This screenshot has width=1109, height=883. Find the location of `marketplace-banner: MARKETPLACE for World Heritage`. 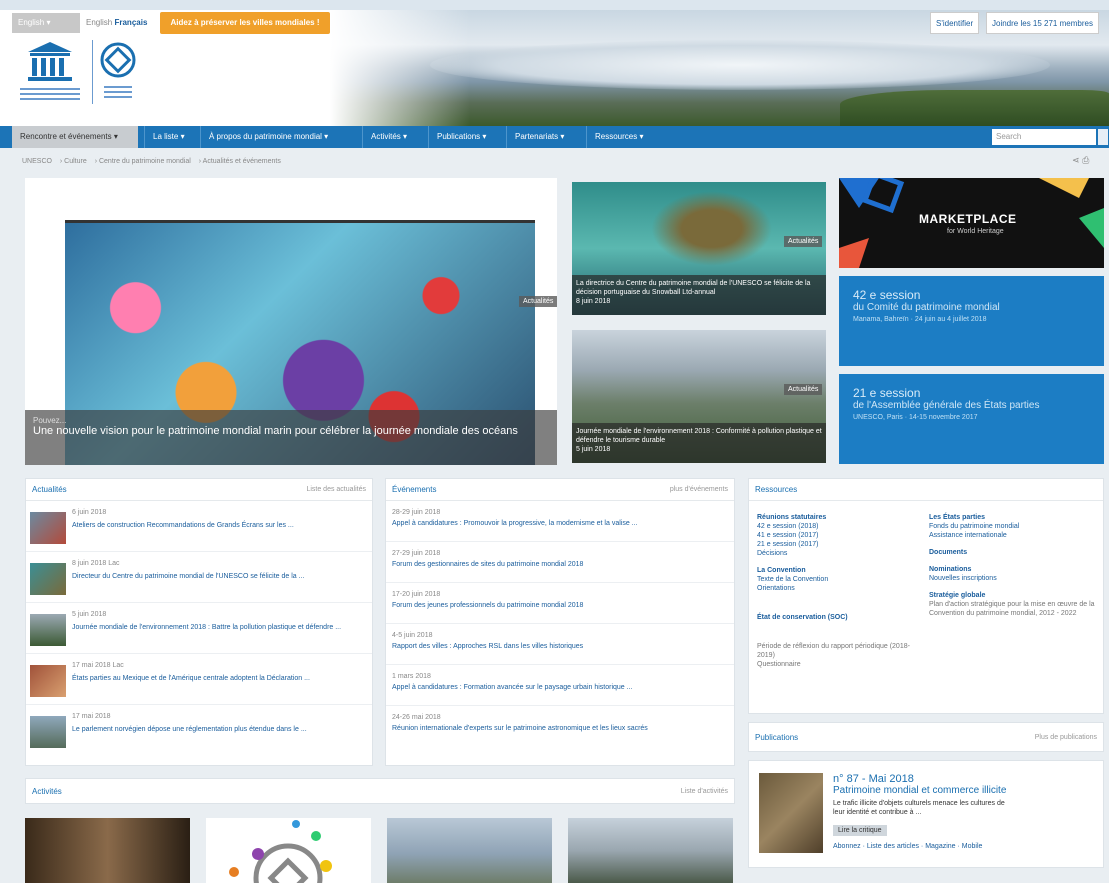

marketplace-banner: MARKETPLACE for World Heritage is located at coordinates (971, 223).